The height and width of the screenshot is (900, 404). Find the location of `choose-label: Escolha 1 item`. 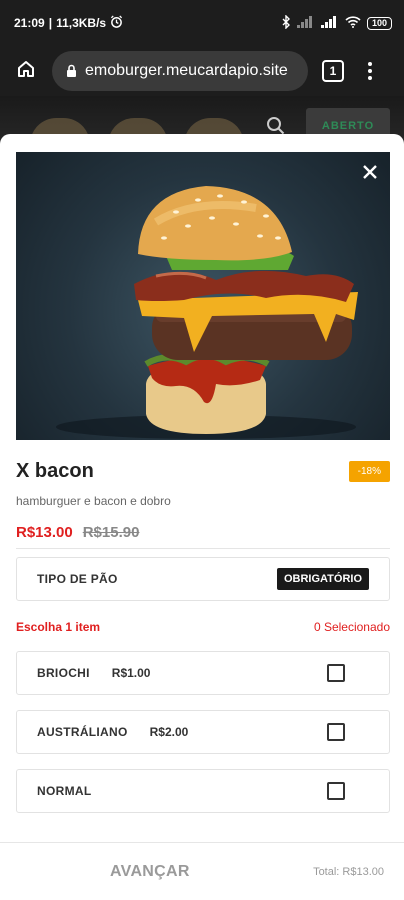

choose-label: Escolha 1 item is located at coordinates (58, 627).